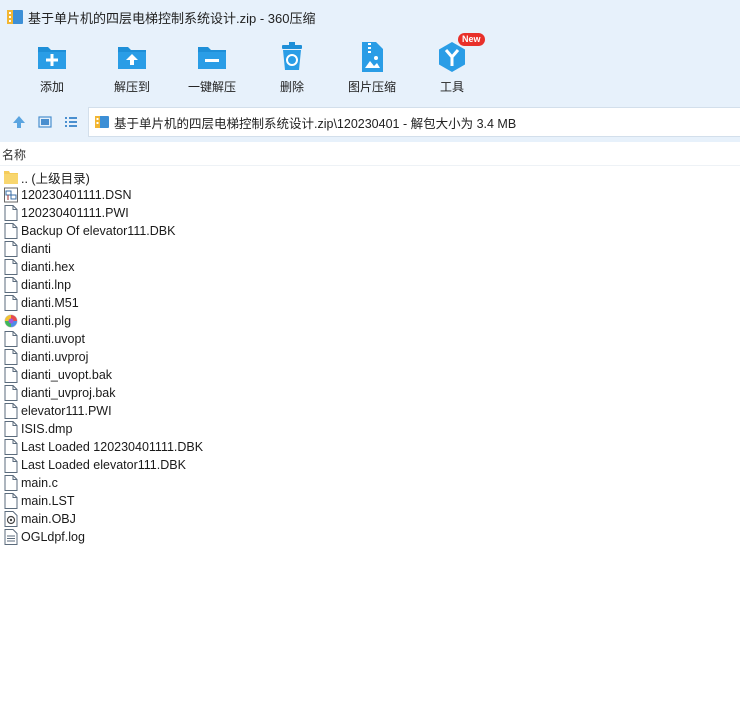 The height and width of the screenshot is (708, 740). What do you see at coordinates (370, 195) in the screenshot?
I see `file-row: 120230401111.DSN` at bounding box center [370, 195].